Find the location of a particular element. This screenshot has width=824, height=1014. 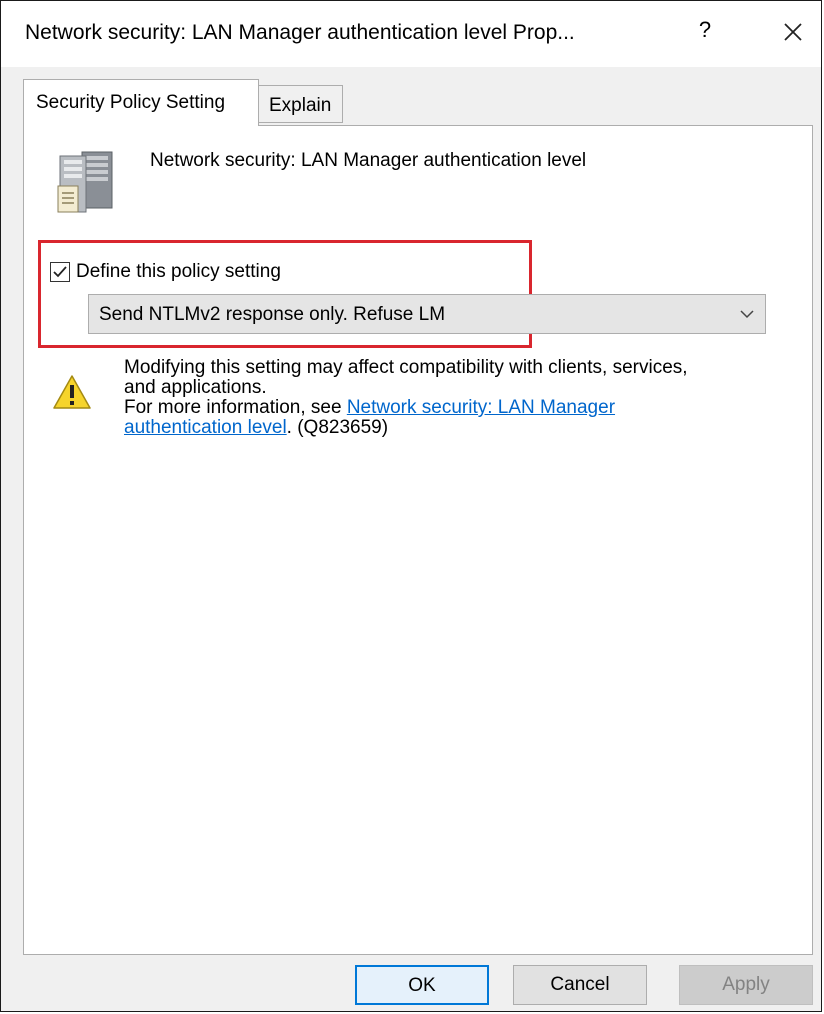

define-policy-checkbox is located at coordinates (60, 272).